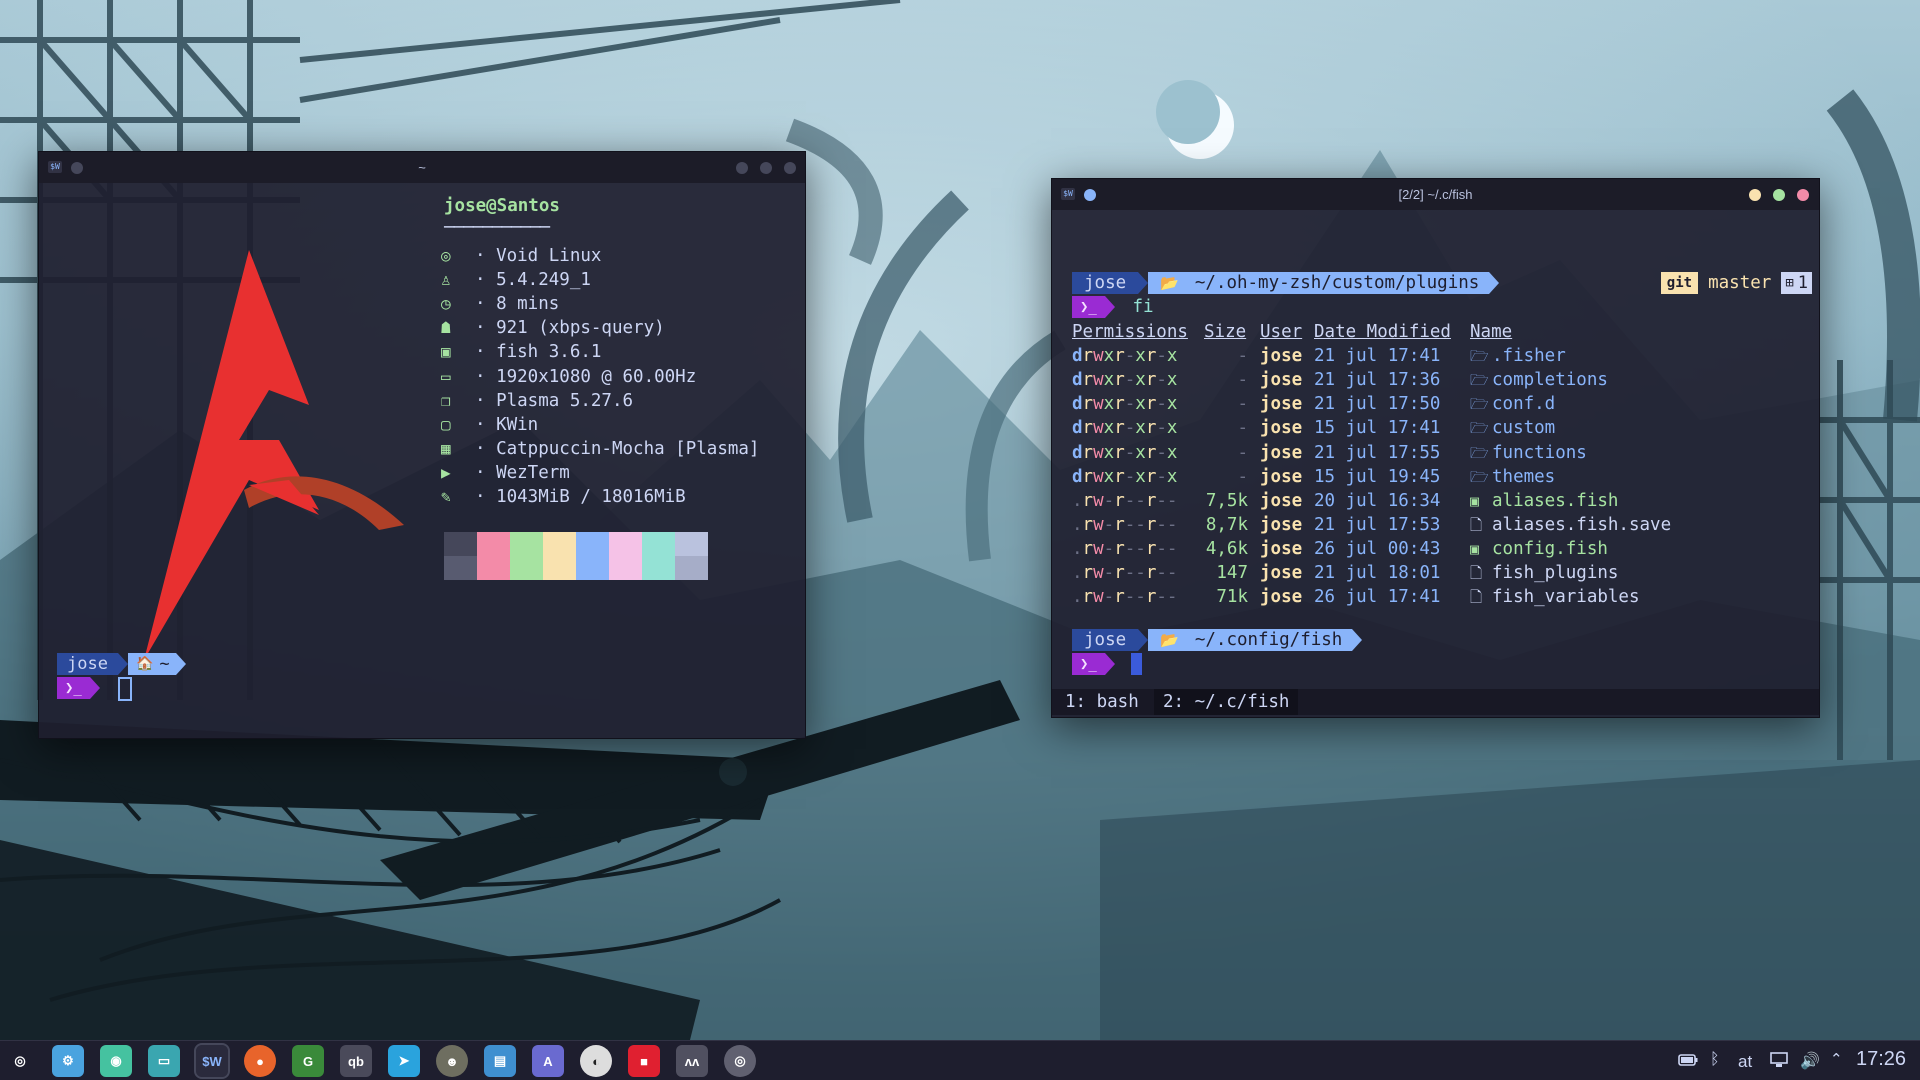 The image size is (1920, 1080). What do you see at coordinates (1102, 702) in the screenshot?
I see `terminal-tab: 1: bash` at bounding box center [1102, 702].